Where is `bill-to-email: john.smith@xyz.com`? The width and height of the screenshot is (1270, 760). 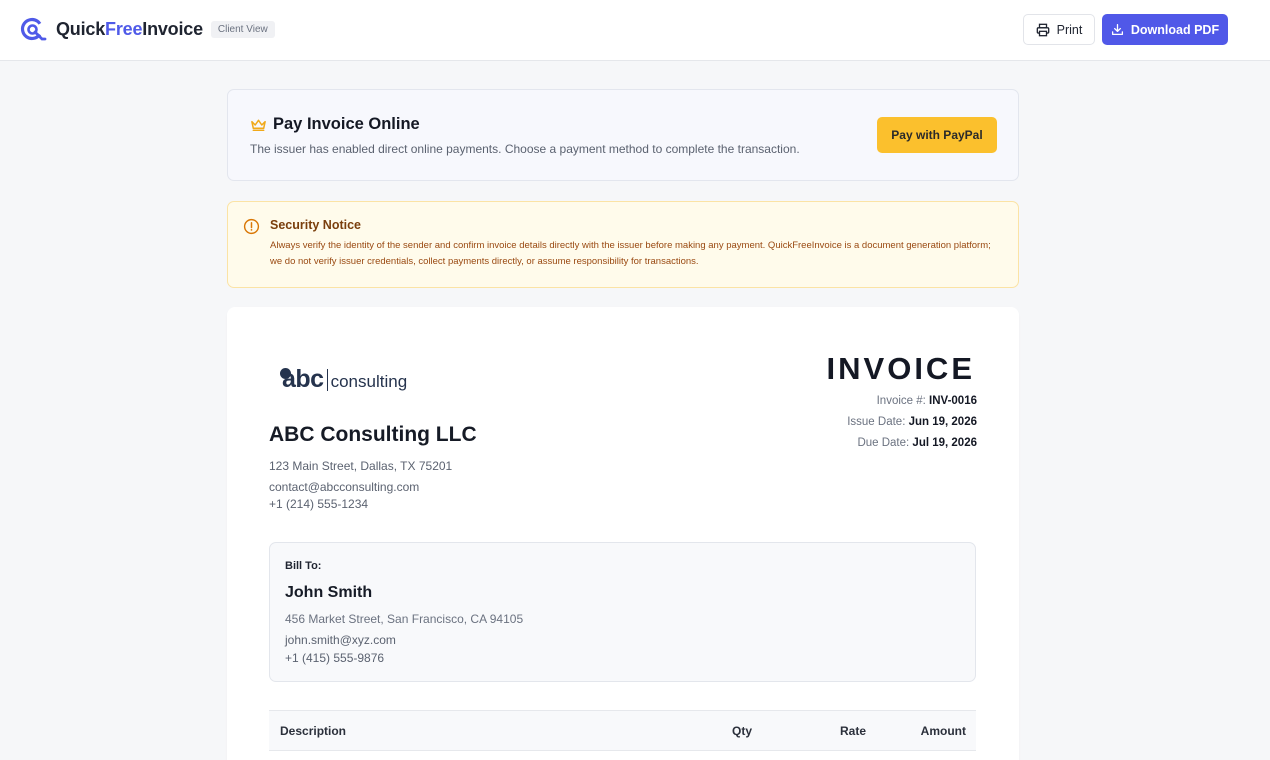
bill-to-email: john.smith@xyz.com is located at coordinates (340, 640).